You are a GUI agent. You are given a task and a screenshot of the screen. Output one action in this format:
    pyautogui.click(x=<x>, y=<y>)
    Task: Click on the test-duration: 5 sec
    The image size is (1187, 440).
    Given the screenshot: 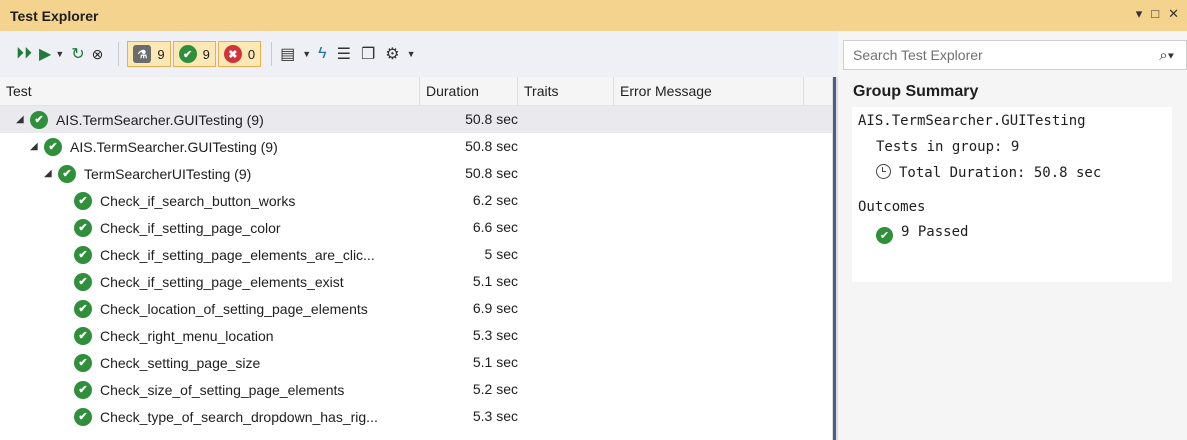 What is the action you would take?
    pyautogui.click(x=501, y=254)
    